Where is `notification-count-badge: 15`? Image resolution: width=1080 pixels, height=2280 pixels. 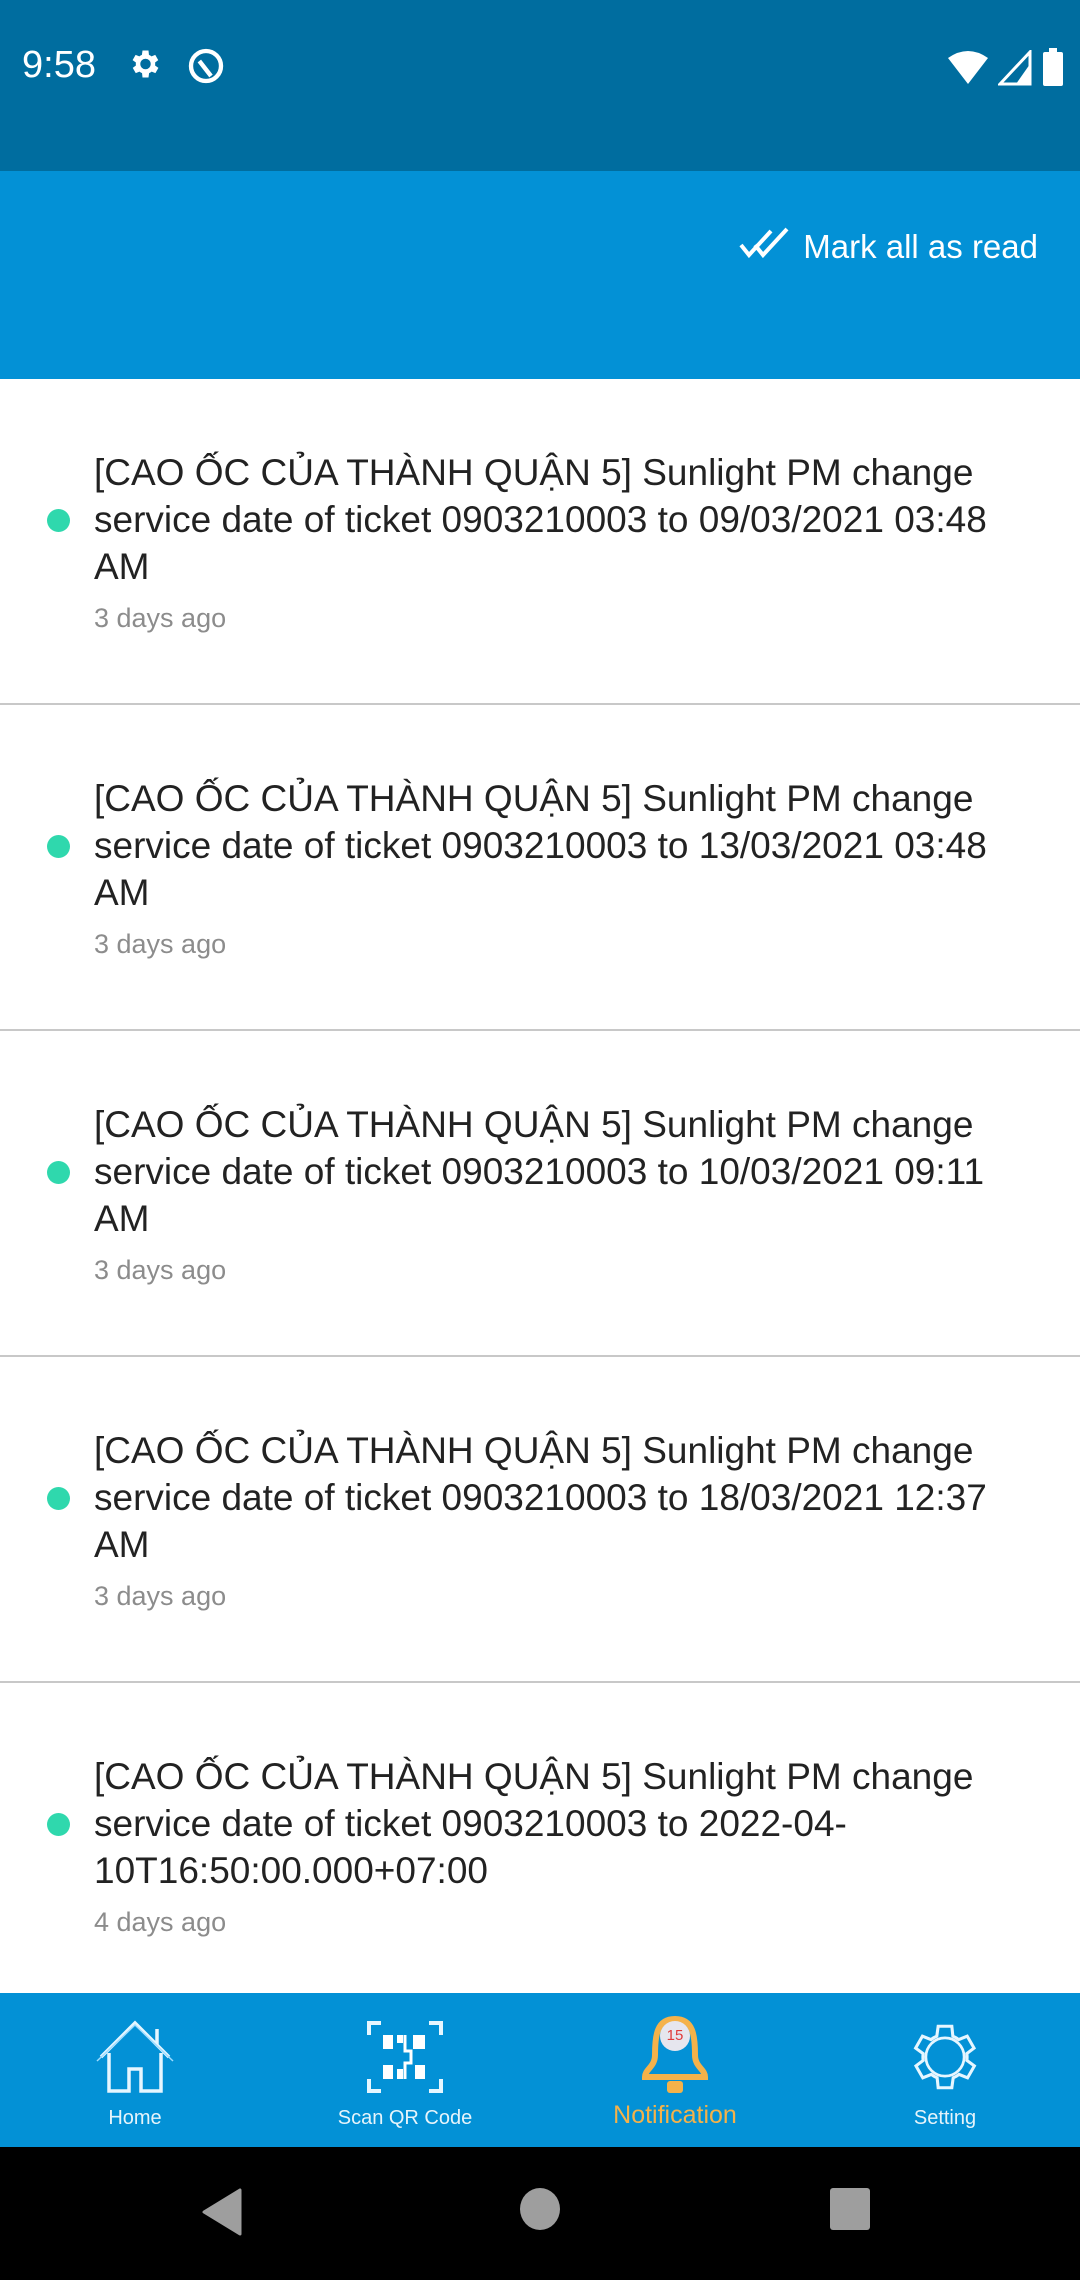 notification-count-badge: 15 is located at coordinates (675, 2036).